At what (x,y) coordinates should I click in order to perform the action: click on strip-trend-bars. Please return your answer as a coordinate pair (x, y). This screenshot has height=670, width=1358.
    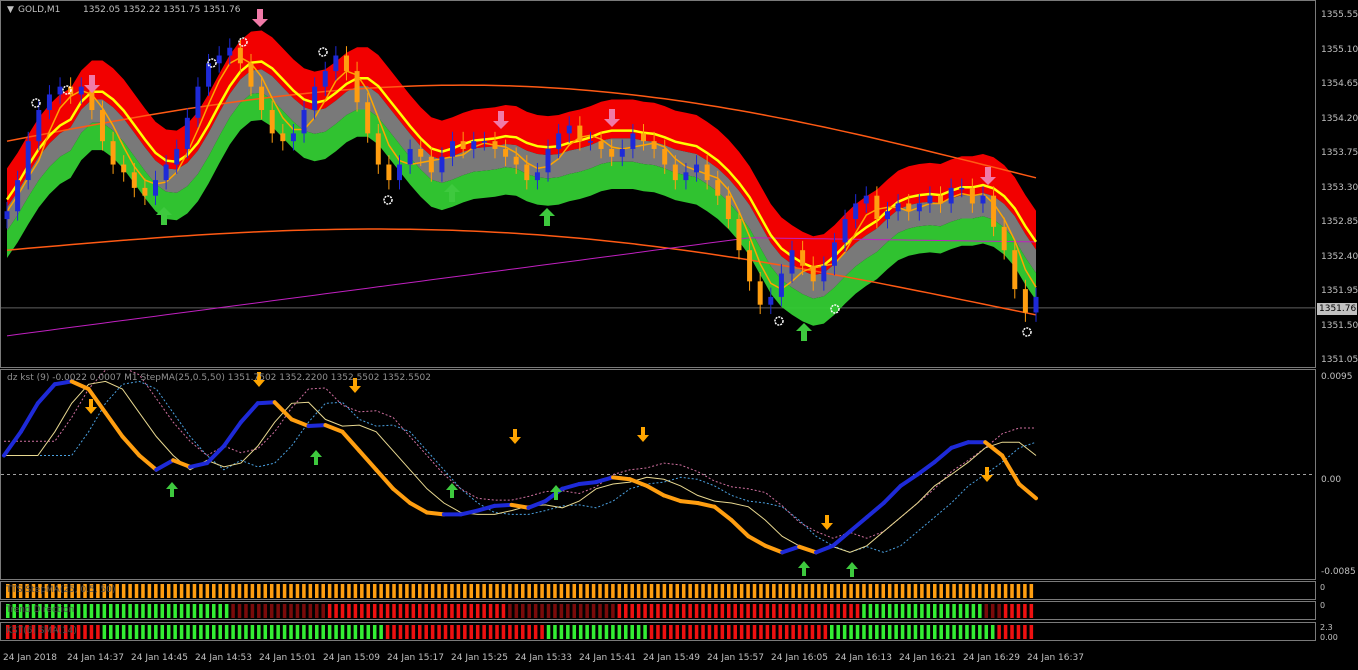
    Looking at the image, I should click on (520, 611).